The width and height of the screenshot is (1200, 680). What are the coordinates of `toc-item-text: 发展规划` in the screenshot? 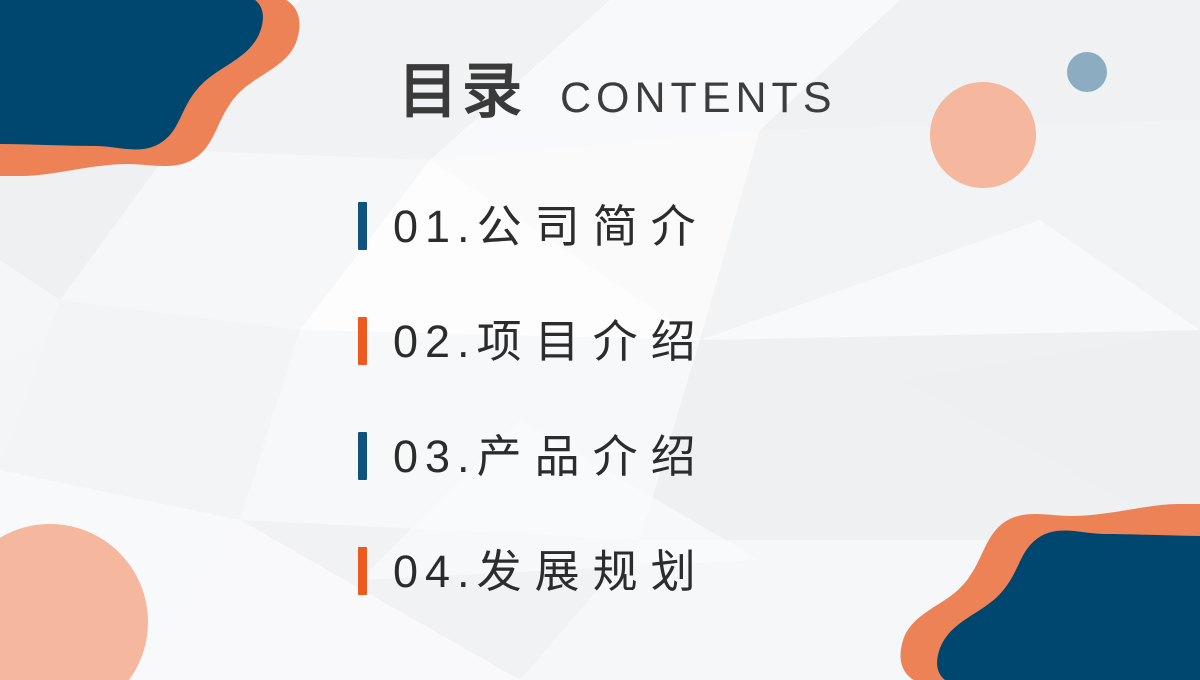 It's located at (592, 571).